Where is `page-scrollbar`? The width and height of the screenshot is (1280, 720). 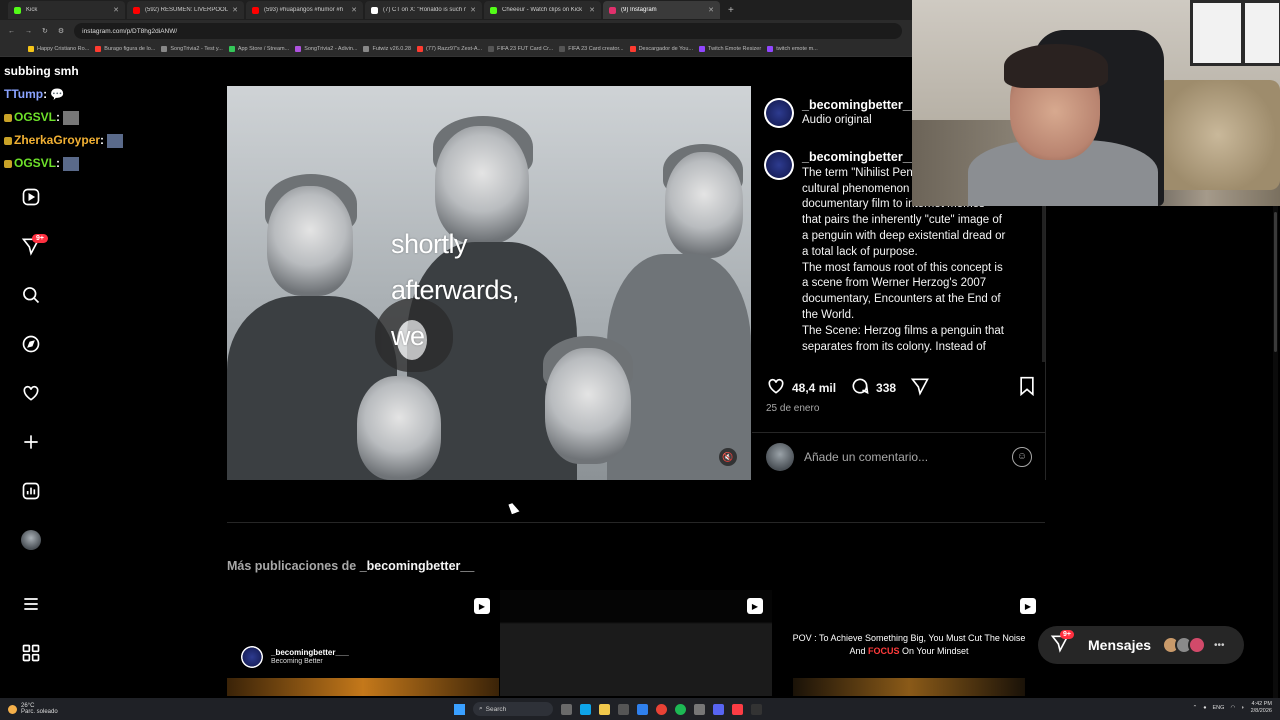 page-scrollbar is located at coordinates (1275, 453).